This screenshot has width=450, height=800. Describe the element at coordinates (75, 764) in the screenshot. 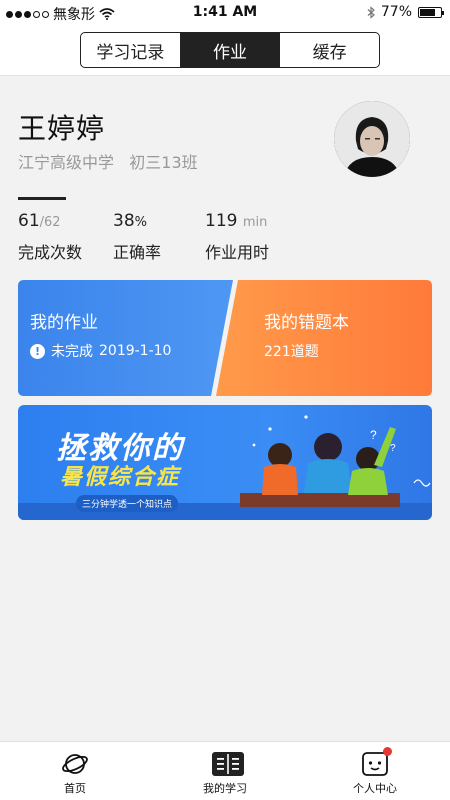

I see `planet-icon` at that location.